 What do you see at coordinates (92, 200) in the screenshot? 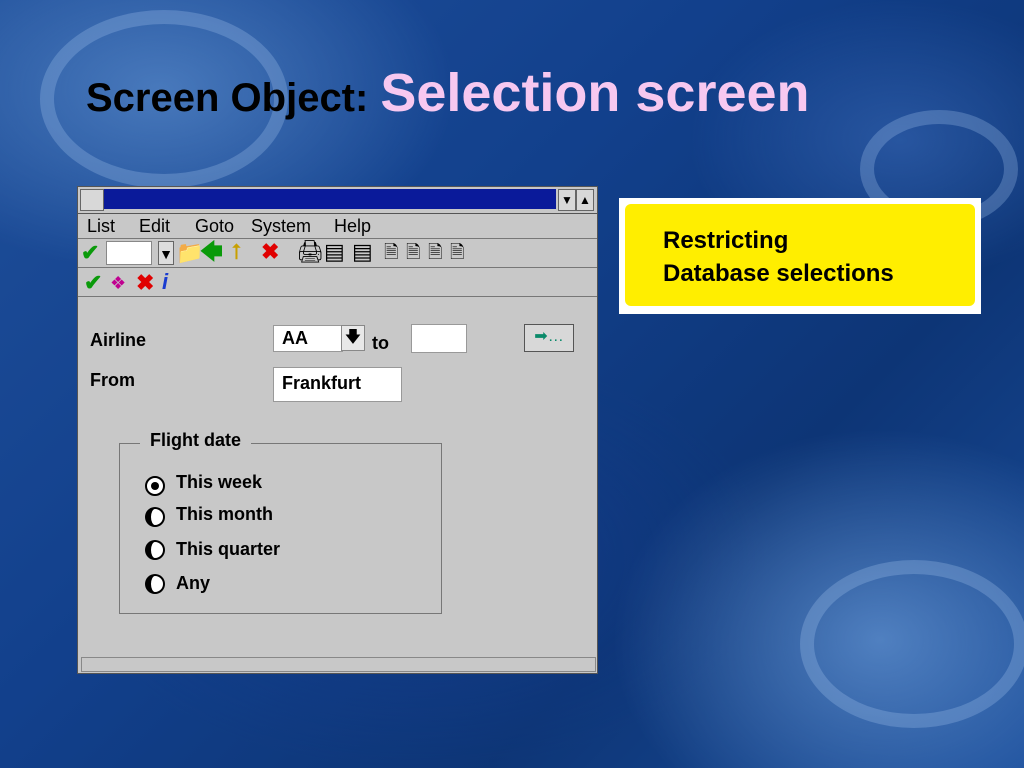
I see `system-menu-box` at bounding box center [92, 200].